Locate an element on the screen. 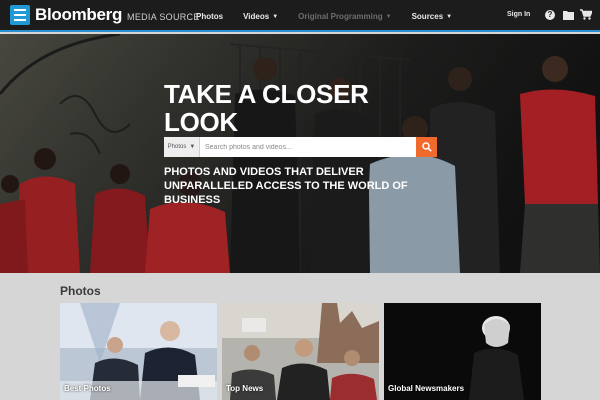 The height and width of the screenshot is (400, 600). nav-sources-label: Sources is located at coordinates (427, 16).